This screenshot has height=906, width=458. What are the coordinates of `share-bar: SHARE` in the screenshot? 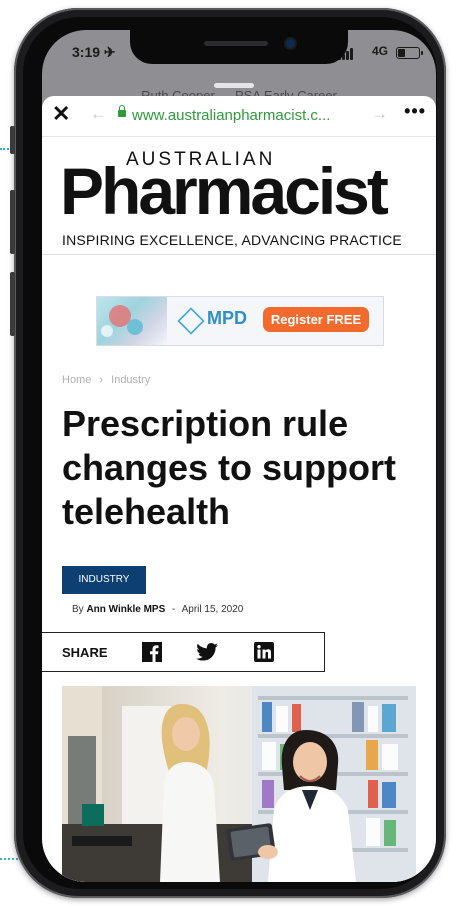 It's located at (183, 652).